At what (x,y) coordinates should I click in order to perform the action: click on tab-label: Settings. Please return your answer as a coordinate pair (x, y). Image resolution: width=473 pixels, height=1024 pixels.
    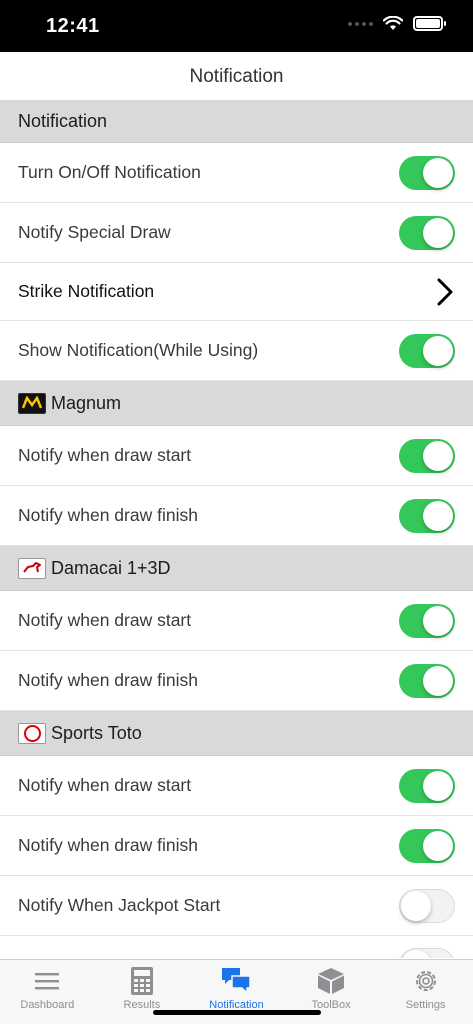
    Looking at the image, I should click on (425, 1005).